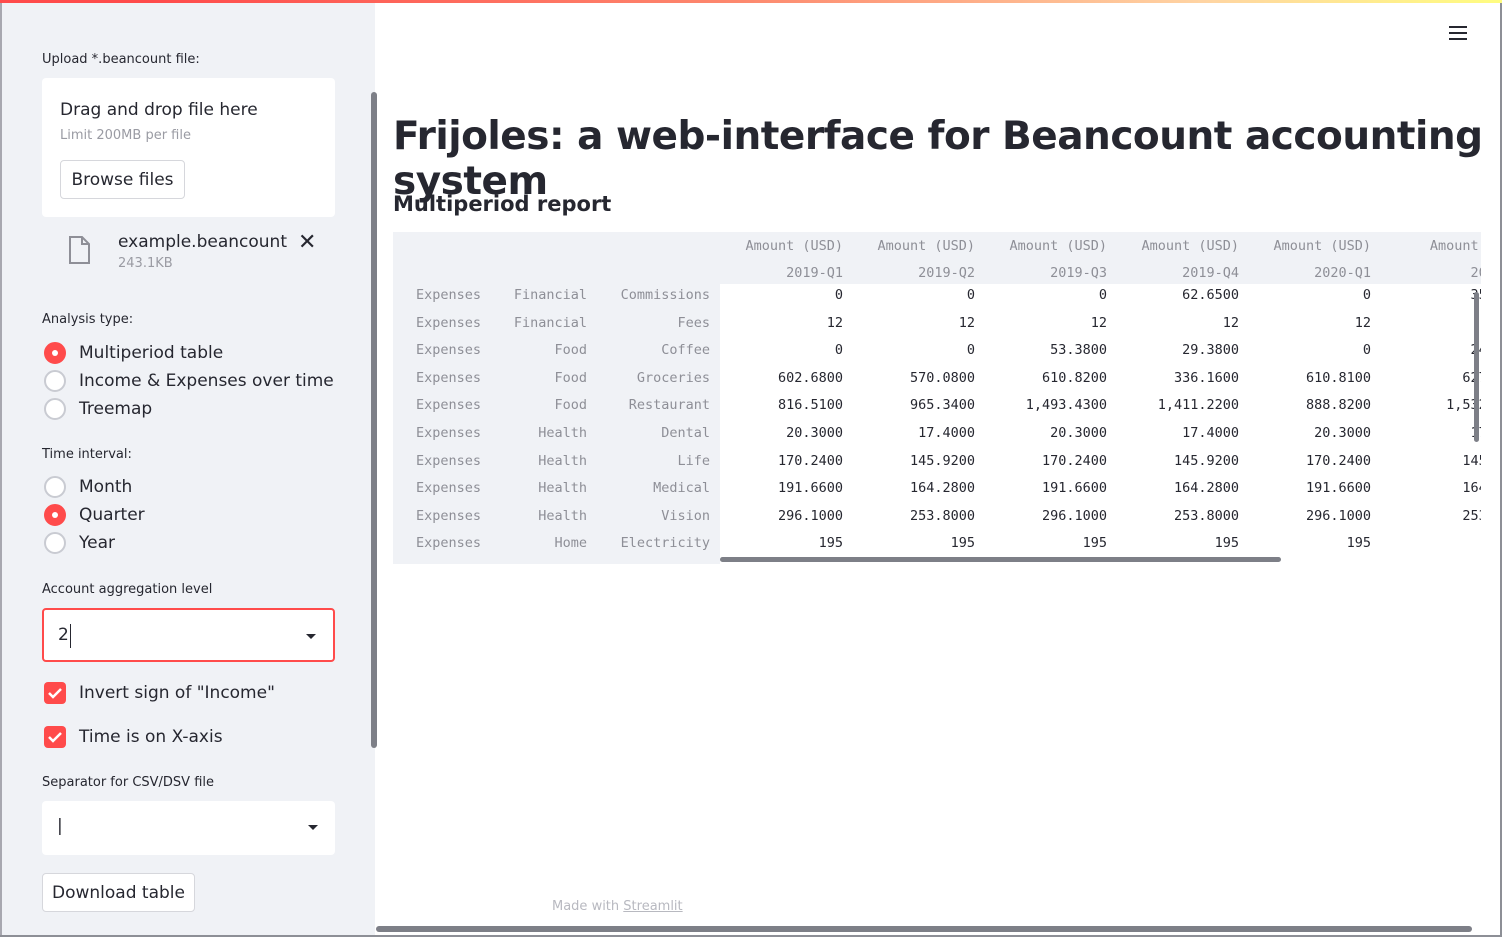 Image resolution: width=1502 pixels, height=937 pixels. Describe the element at coordinates (588, 906) in the screenshot. I see `footer-prefix: Made with` at that location.